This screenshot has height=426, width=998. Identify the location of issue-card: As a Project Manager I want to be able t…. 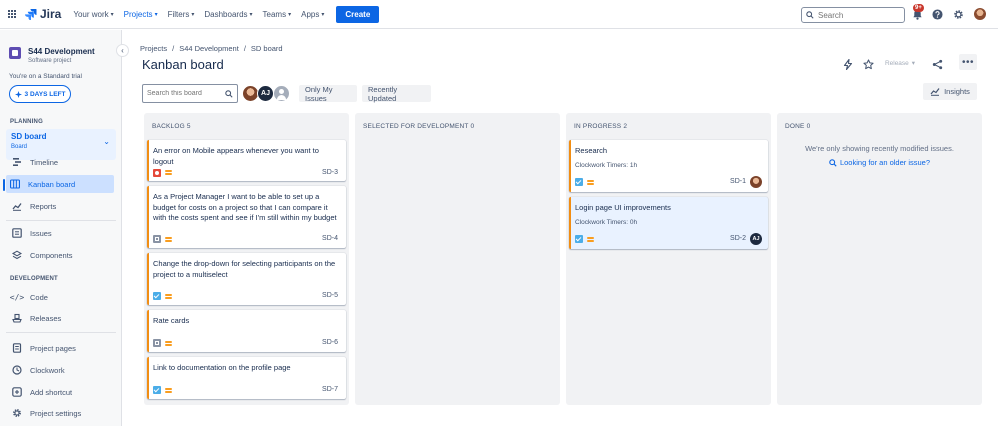
(246, 217).